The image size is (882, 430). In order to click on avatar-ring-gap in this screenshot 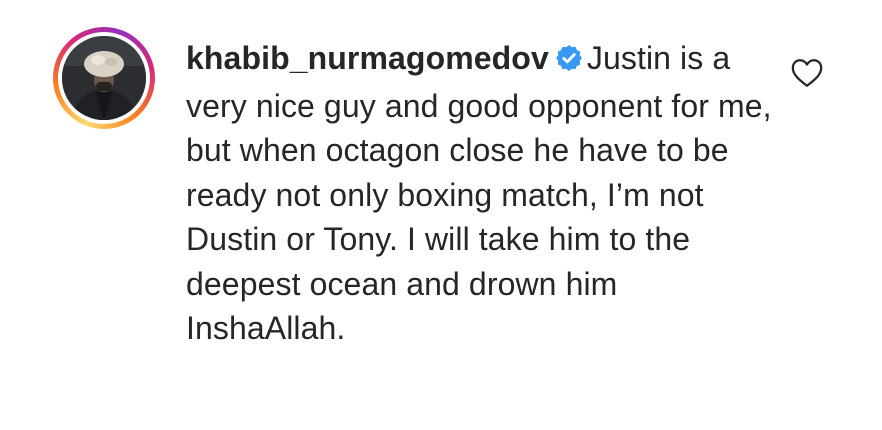, I will do `click(104, 78)`.